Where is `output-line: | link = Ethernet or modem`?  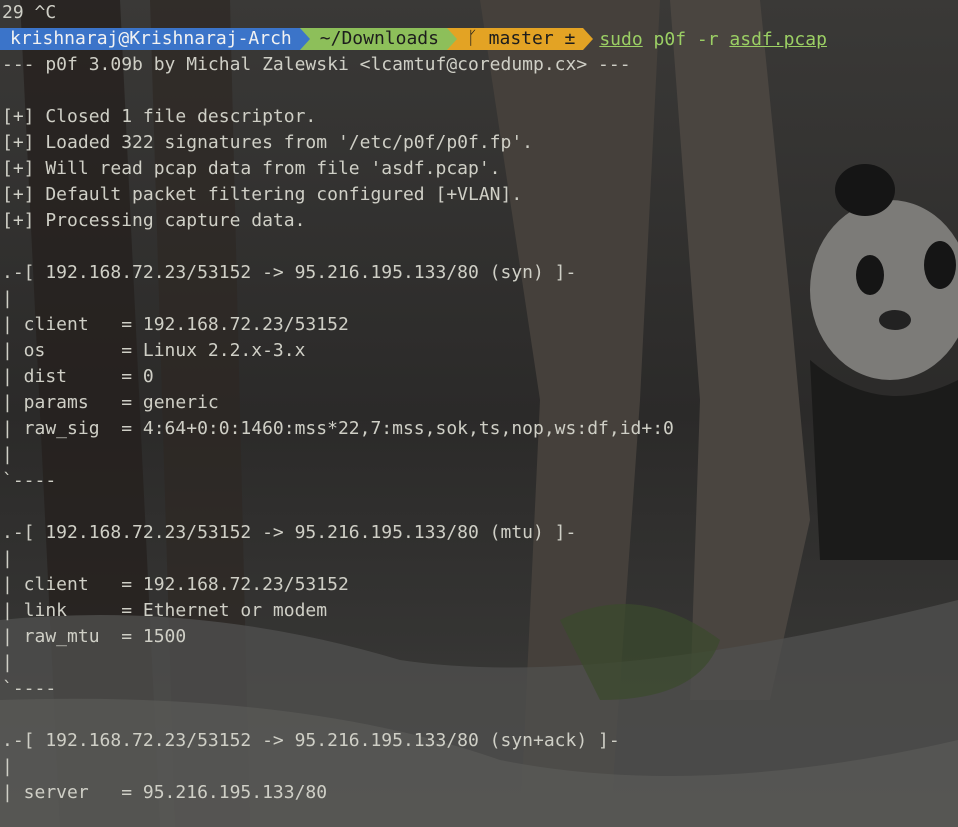 output-line: | link = Ethernet or modem is located at coordinates (165, 610).